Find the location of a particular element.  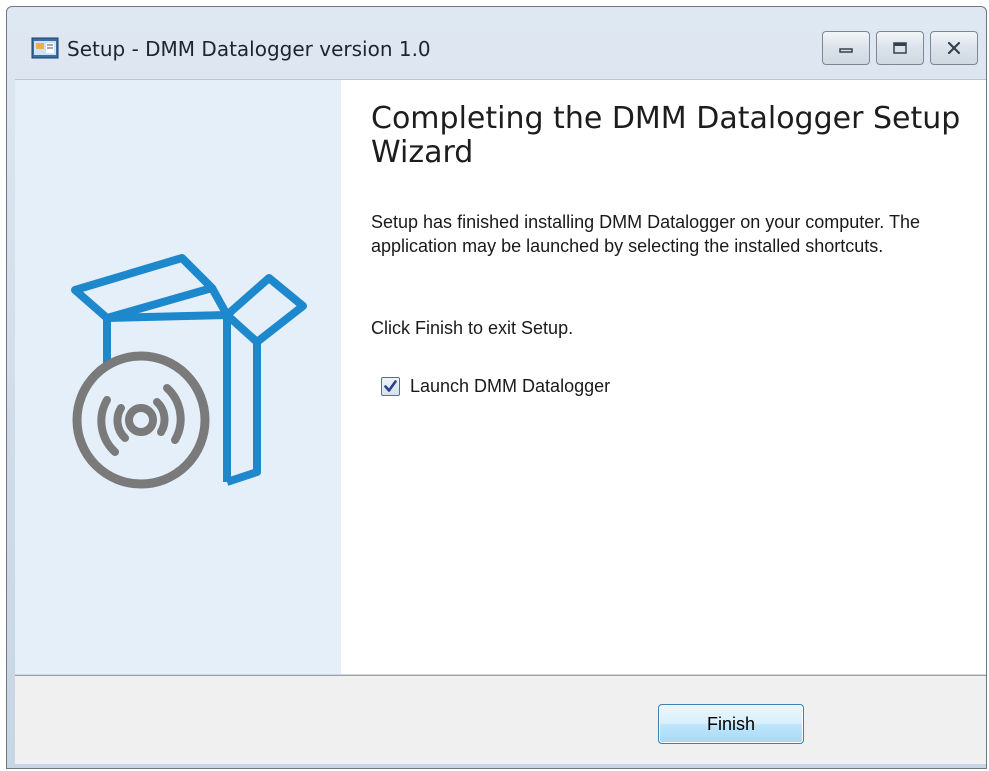

wizard-footer: Finish is located at coordinates (500, 719).